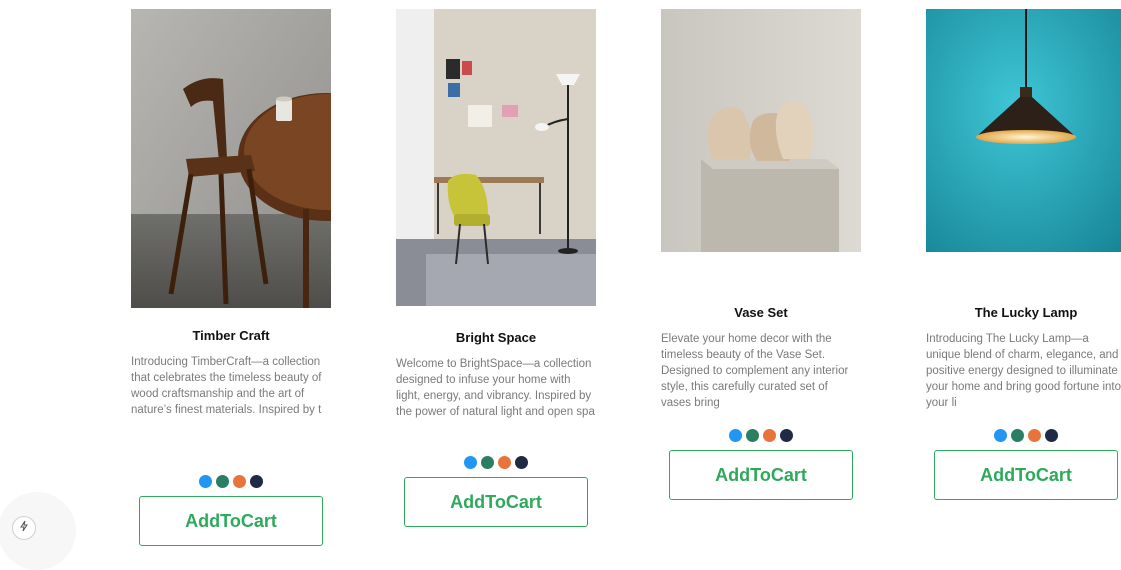  I want to click on bolt-icon, so click(24, 528).